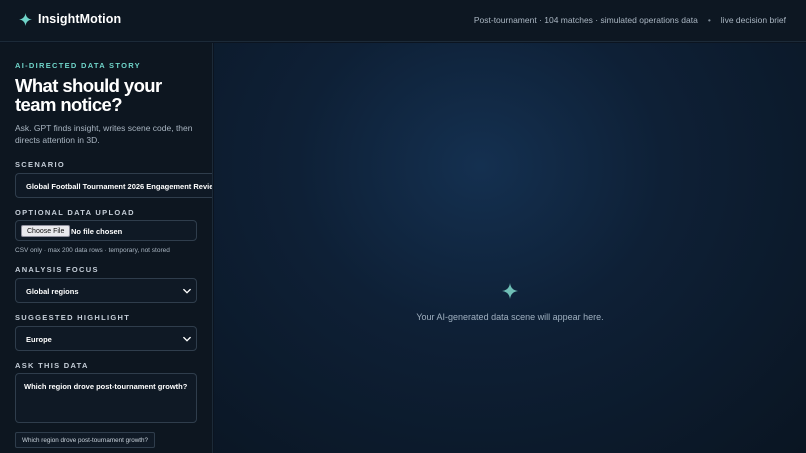  Describe the element at coordinates (73, 317) in the screenshot. I see `highlight-label: SUGGESTED HIGHLIGHT` at that location.